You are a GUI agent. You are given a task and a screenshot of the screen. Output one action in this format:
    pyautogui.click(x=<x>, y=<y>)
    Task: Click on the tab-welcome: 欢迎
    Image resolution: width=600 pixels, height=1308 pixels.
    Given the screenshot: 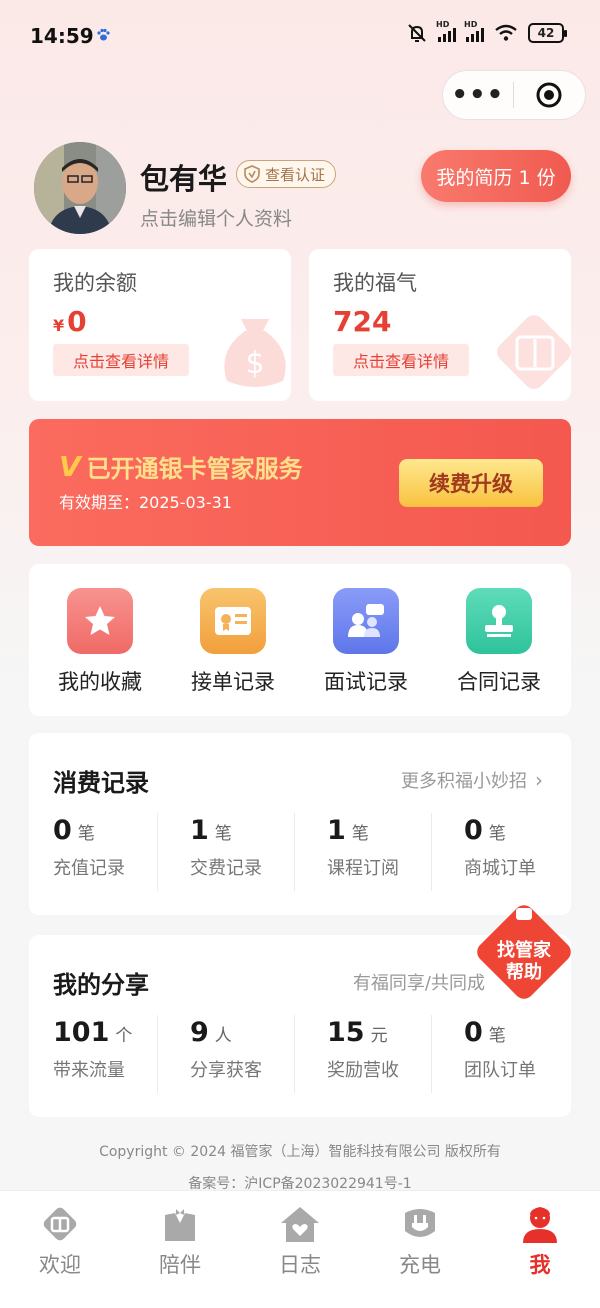 What is the action you would take?
    pyautogui.click(x=60, y=1249)
    